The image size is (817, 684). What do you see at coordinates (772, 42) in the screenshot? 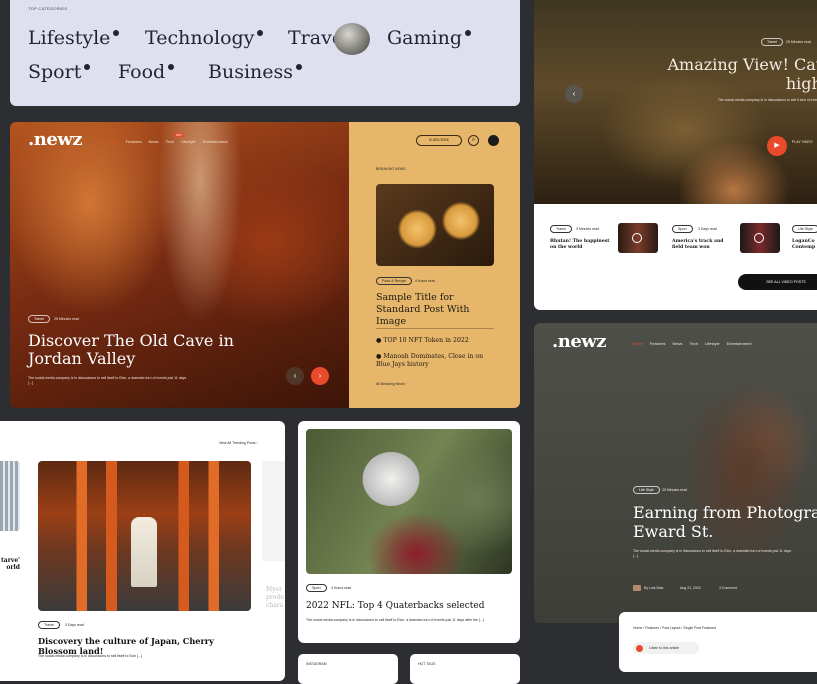
I see `video-tag: Travel` at bounding box center [772, 42].